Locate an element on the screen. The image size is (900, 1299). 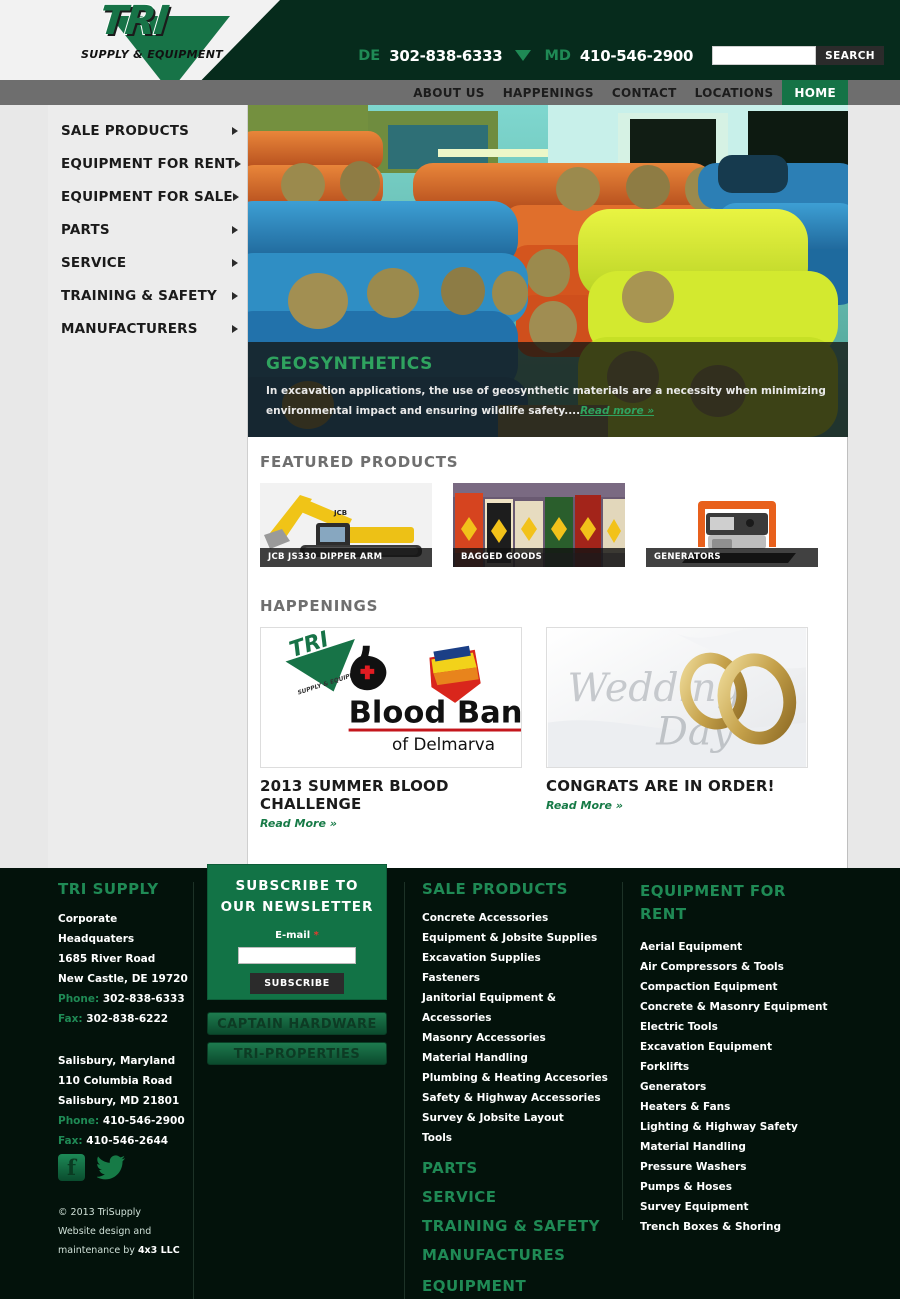
logo-tagline: SUPPLY & EQUIPMENT is located at coordinates (152, 54).